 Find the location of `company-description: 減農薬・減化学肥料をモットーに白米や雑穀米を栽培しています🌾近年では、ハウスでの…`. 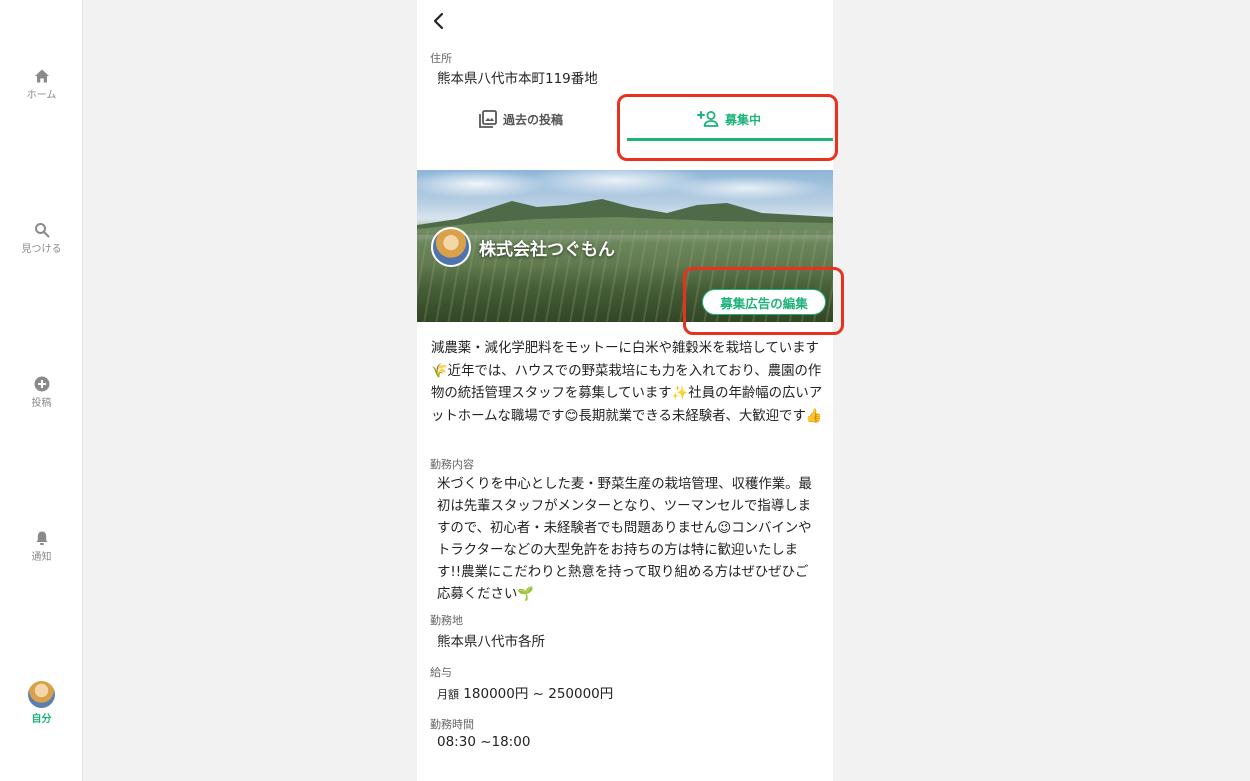

company-description: 減農薬・減化学肥料をモットーに白米や雑穀米を栽培しています🌾近年では、ハウスでの… is located at coordinates (627, 382).